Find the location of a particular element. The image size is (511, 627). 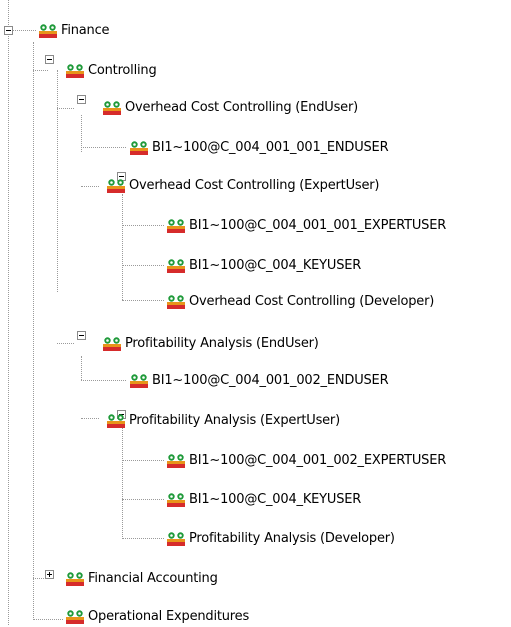

tree-node-pa-developer: Profitability Analysis (Developer) is located at coordinates (280, 539).